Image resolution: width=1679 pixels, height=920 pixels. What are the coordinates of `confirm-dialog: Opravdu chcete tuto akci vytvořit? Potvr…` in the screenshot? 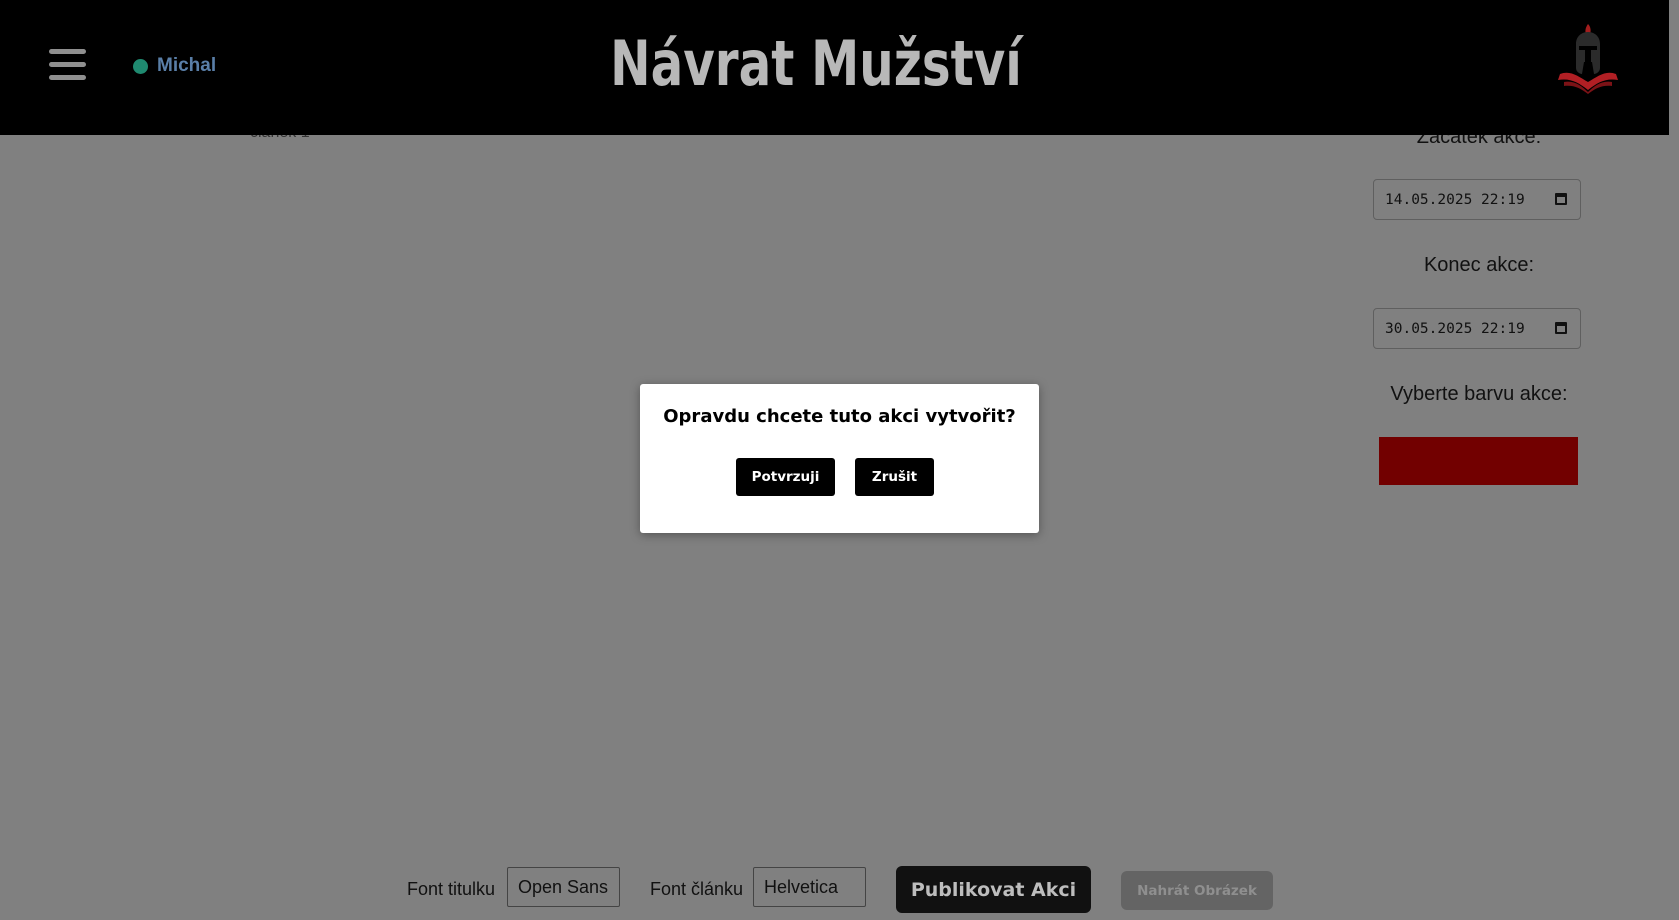 It's located at (839, 458).